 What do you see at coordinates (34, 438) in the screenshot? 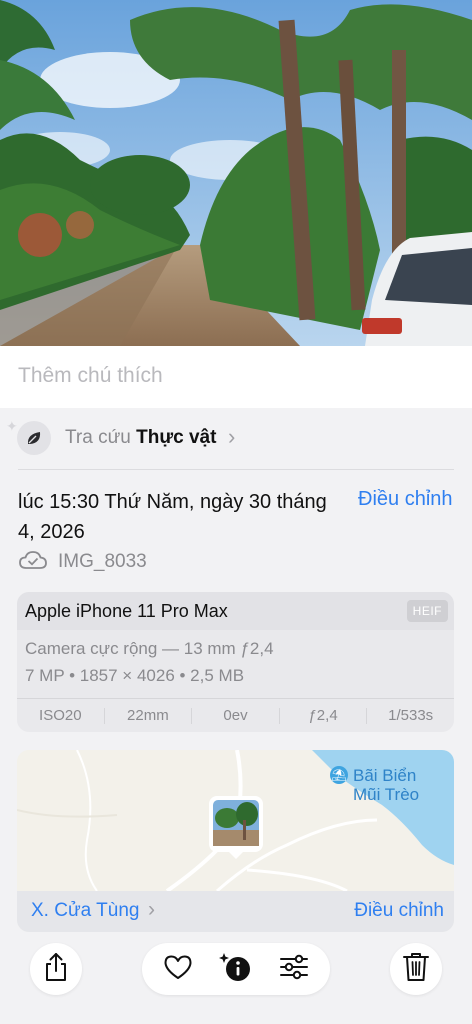
I see `leaf-icon` at bounding box center [34, 438].